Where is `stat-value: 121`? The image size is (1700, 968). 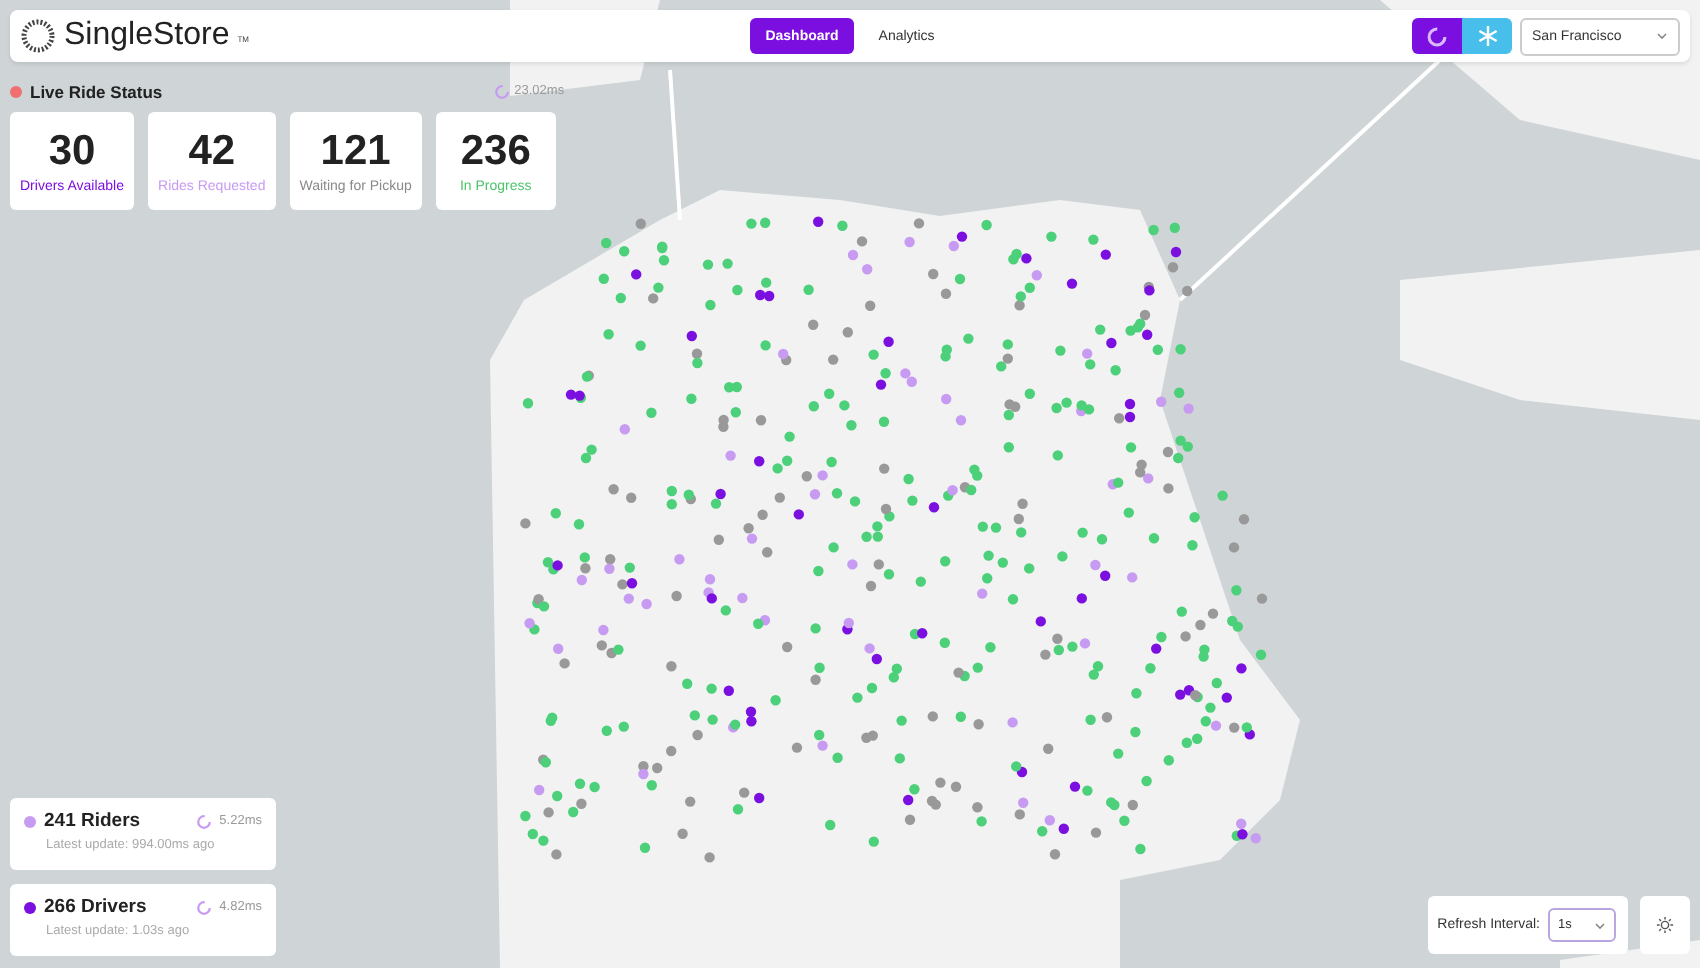
stat-value: 121 is located at coordinates (355, 152).